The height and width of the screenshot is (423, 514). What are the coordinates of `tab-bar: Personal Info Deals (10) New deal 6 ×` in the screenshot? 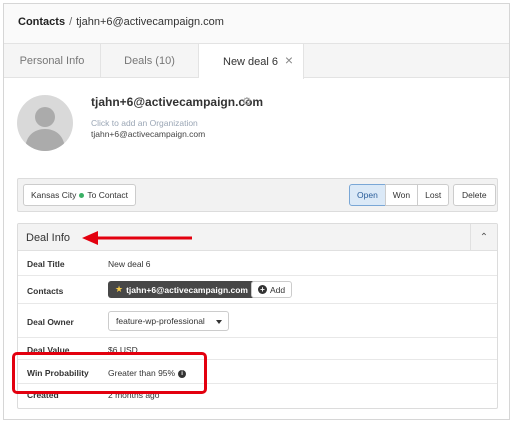 It's located at (256, 61).